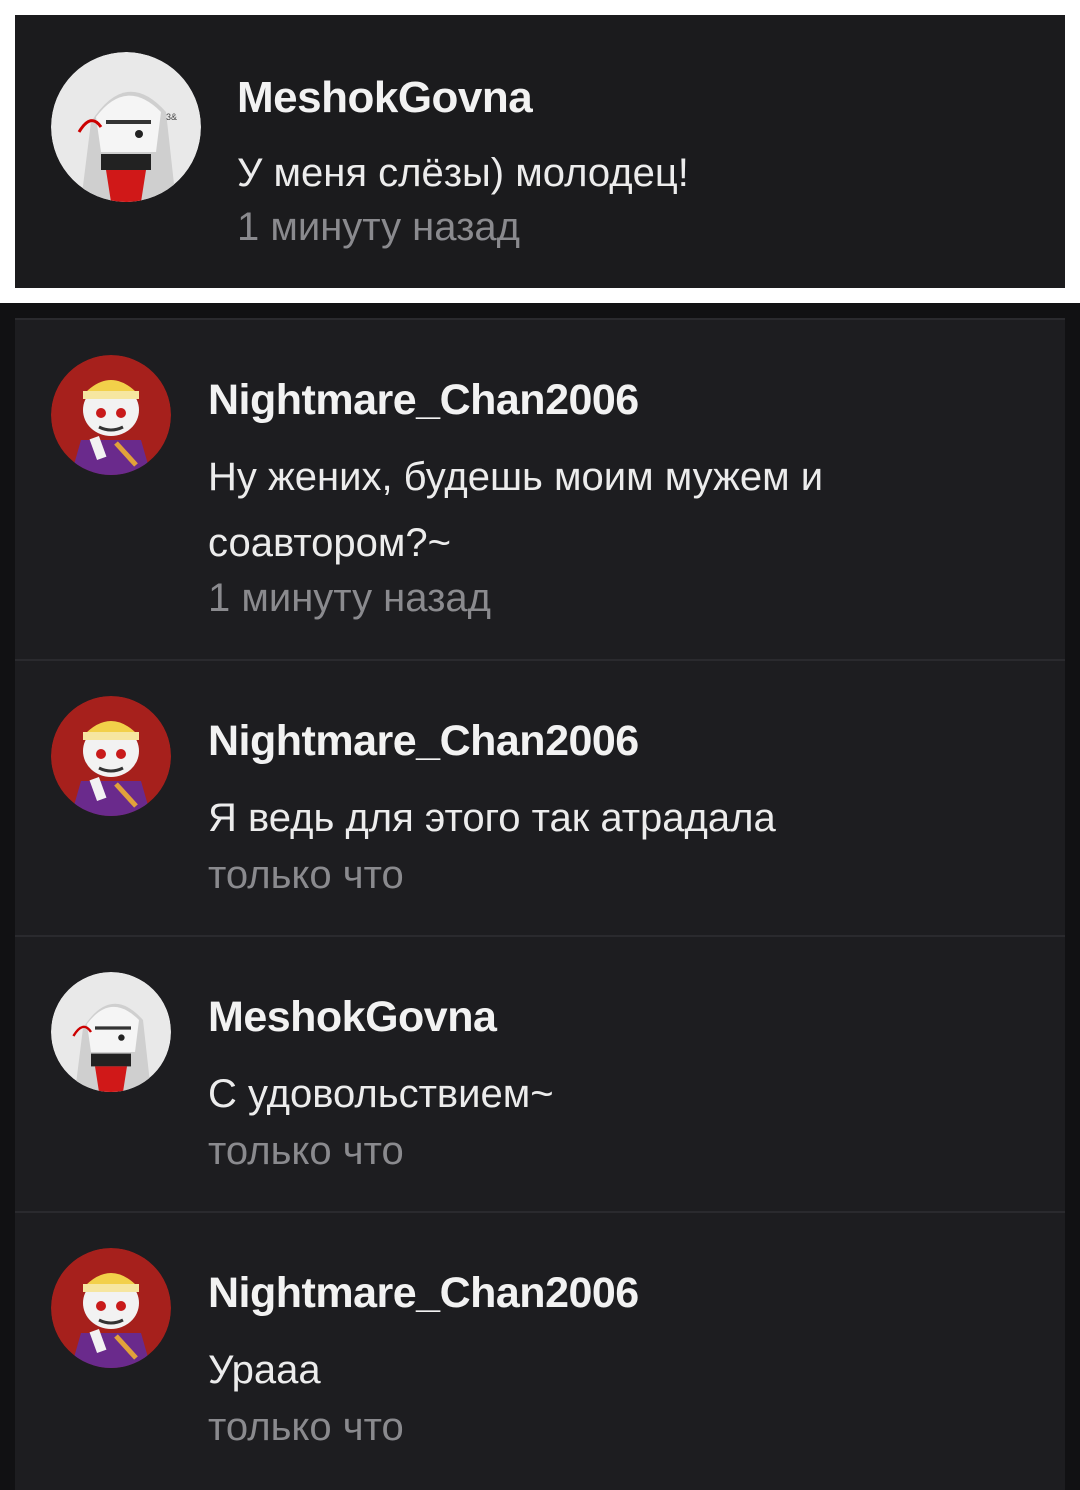 Image resolution: width=1080 pixels, height=1490 pixels. I want to click on comment-text: Я ведь для этого так атрадала, so click(492, 818).